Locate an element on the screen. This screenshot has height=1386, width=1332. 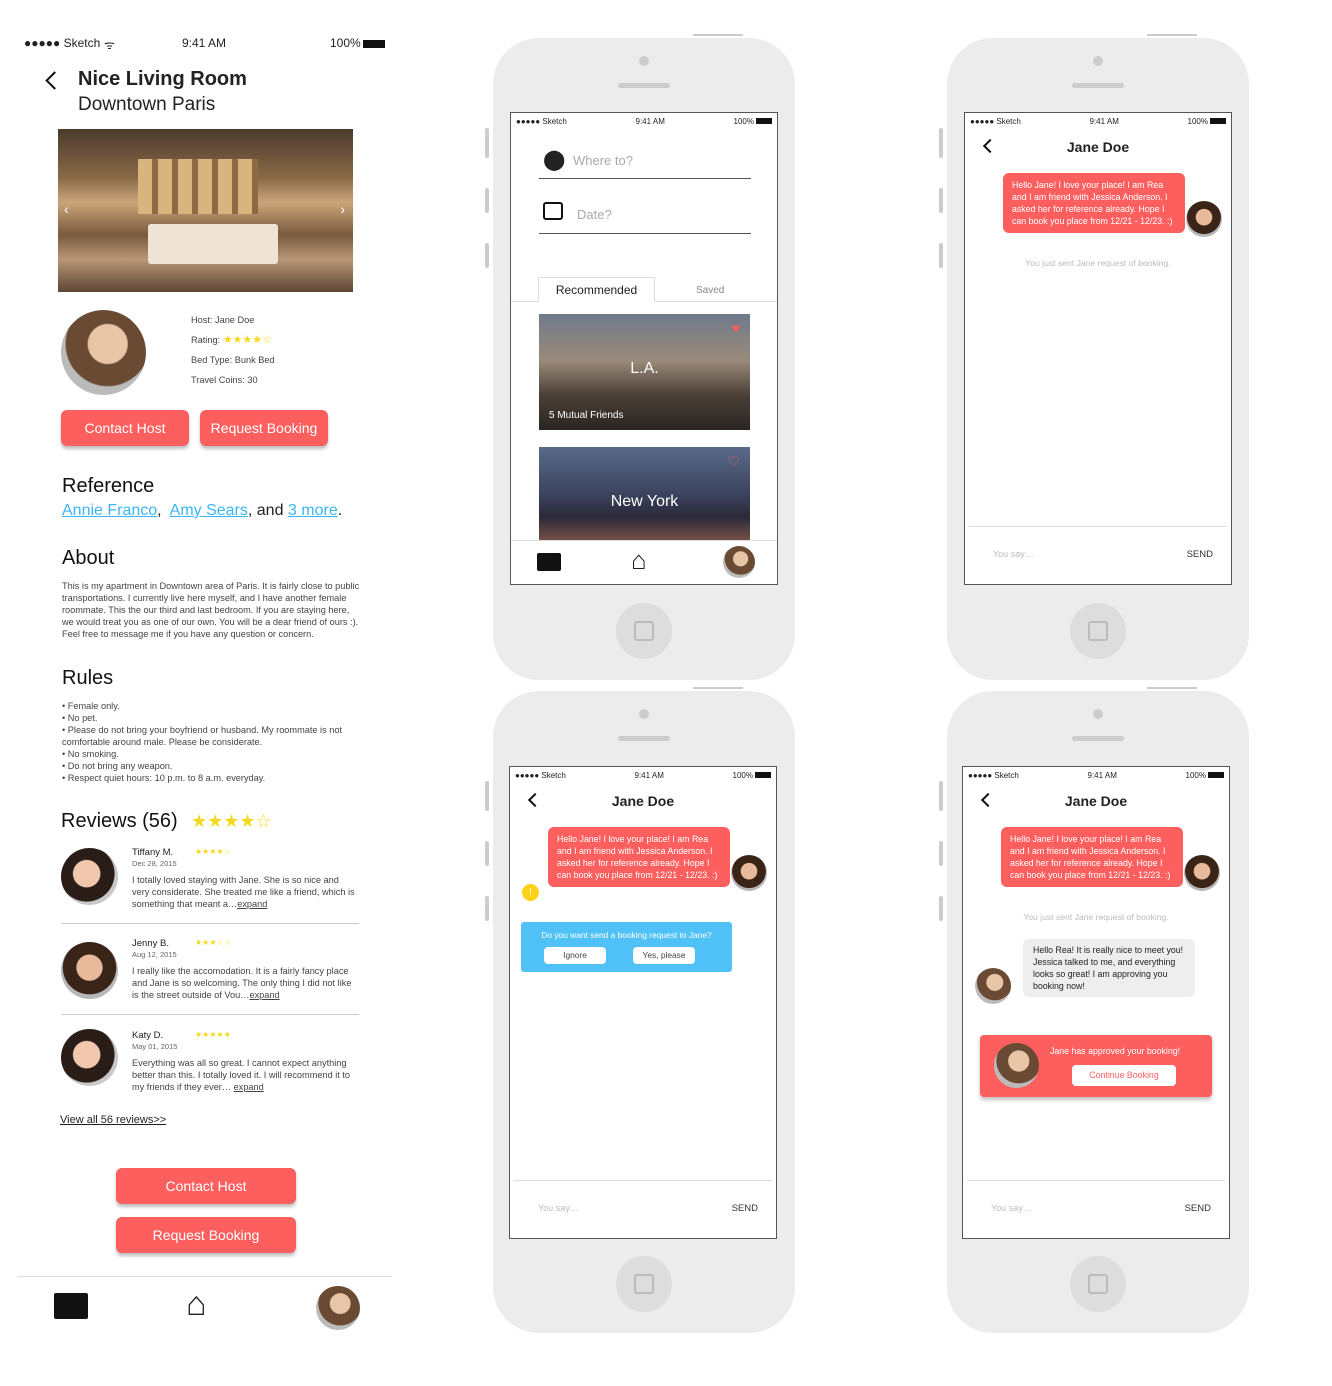
reference-more-link: 3 more is located at coordinates (313, 510).